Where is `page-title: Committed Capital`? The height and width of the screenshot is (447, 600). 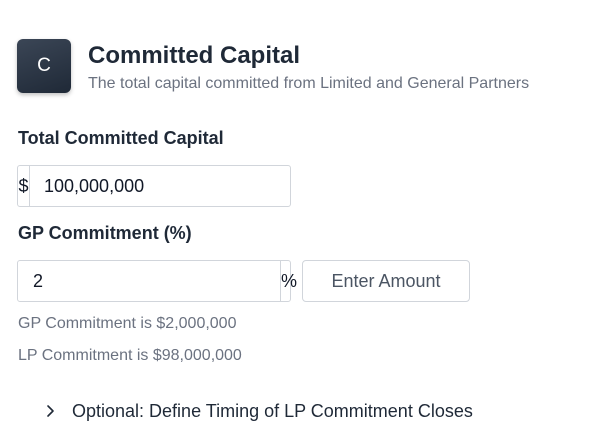 page-title: Committed Capital is located at coordinates (194, 55).